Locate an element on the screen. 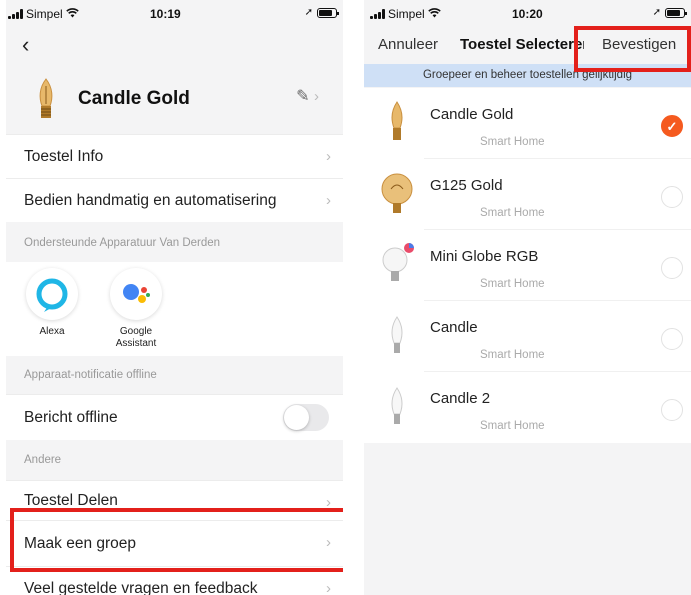  row-faq-feedback: Veel gestelde vragen en feedback › is located at coordinates (174, 580).